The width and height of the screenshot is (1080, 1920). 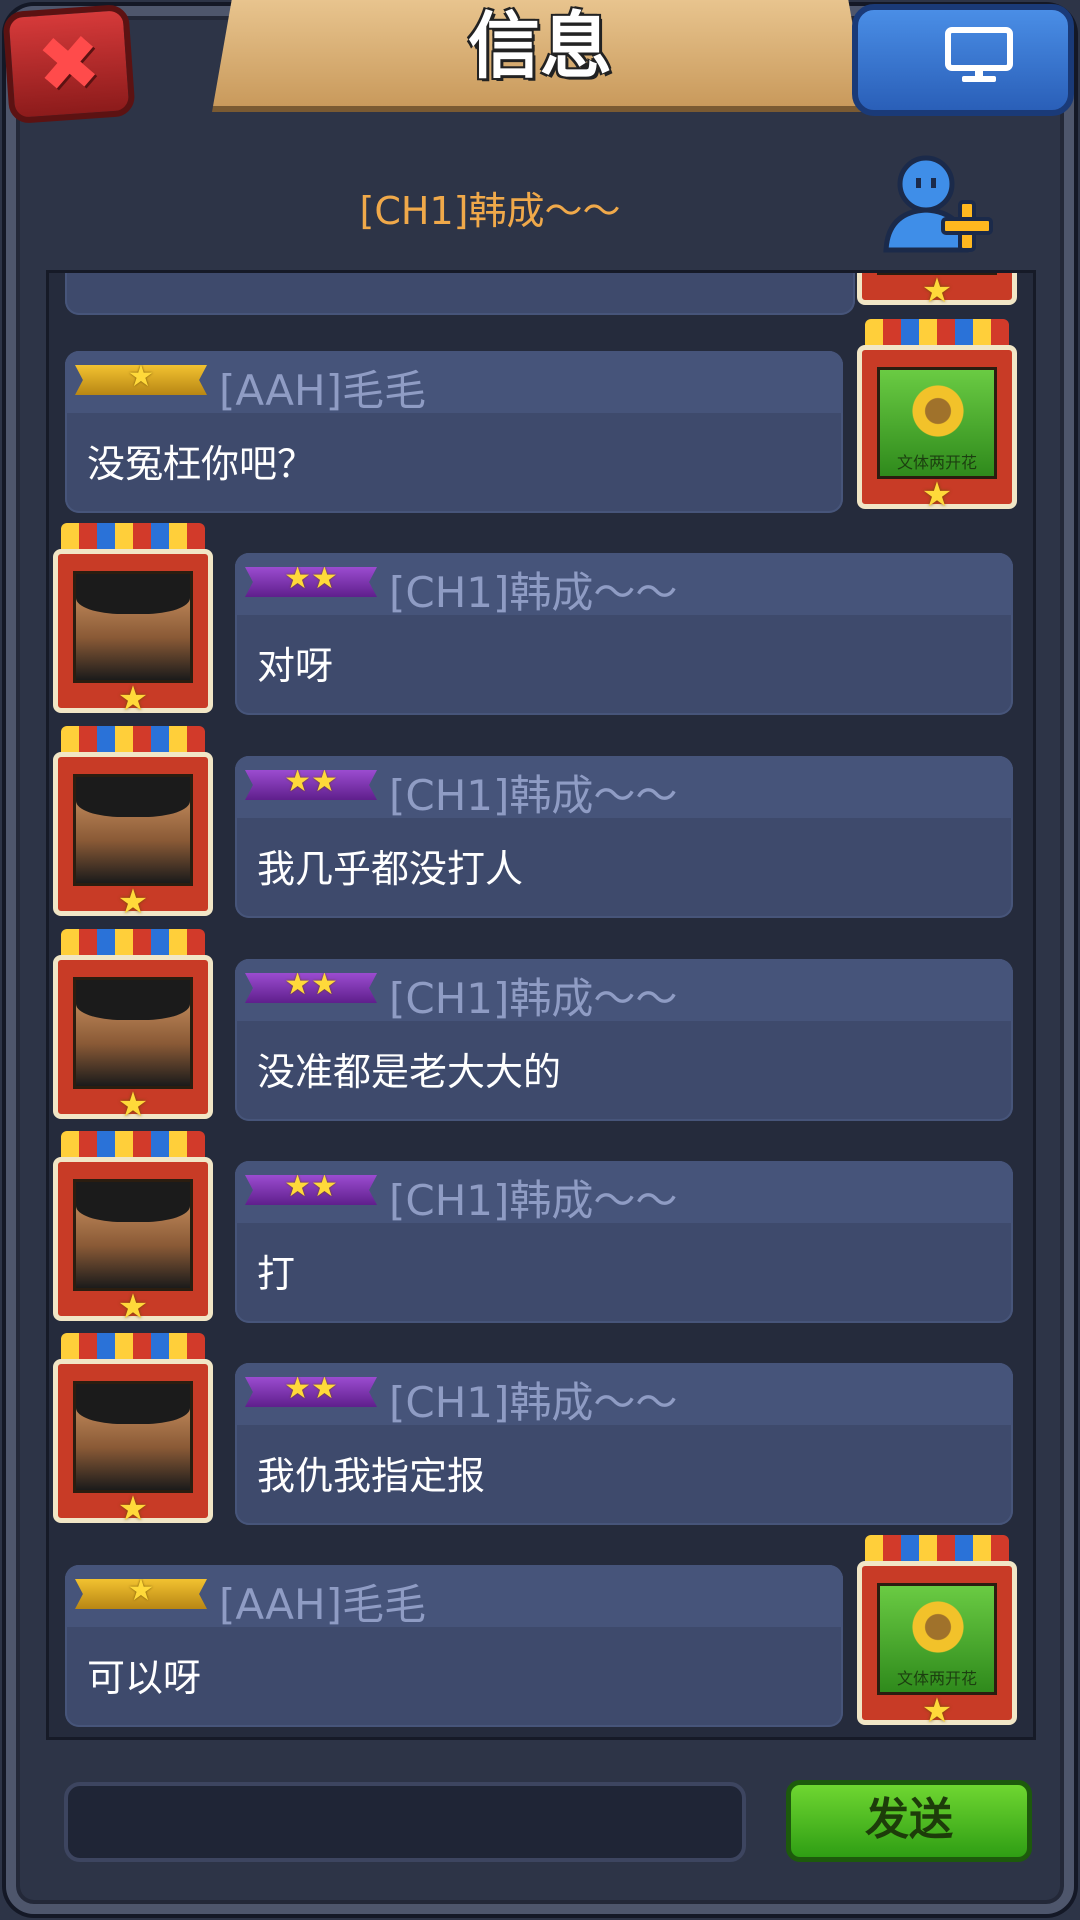 What do you see at coordinates (539, 46) in the screenshot?
I see `page-title: 信息` at bounding box center [539, 46].